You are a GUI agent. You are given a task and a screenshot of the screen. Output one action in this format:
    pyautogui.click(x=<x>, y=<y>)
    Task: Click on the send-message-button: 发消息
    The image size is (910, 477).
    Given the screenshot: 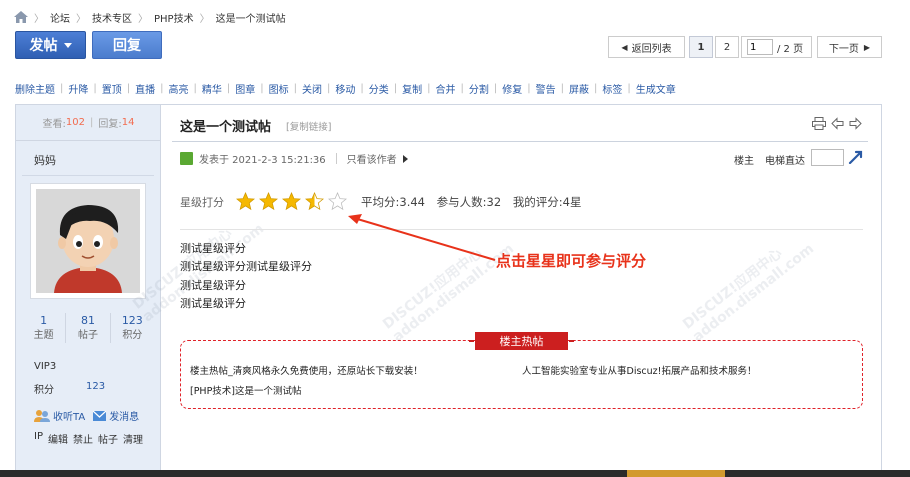 What is the action you would take?
    pyautogui.click(x=116, y=415)
    